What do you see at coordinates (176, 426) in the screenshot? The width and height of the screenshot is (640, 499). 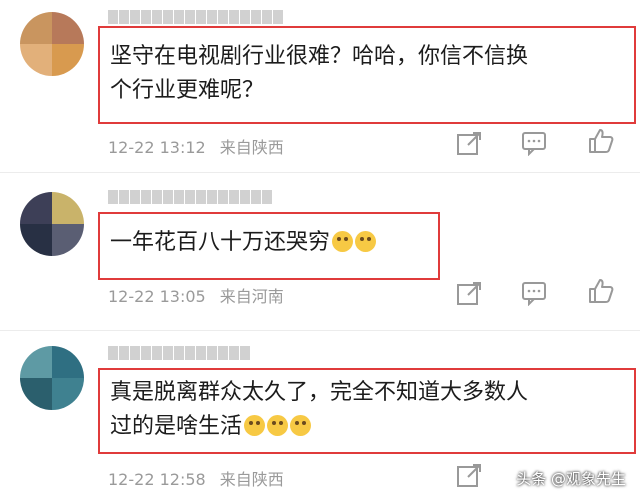 I see `comment-text: 过的是啥生活` at bounding box center [176, 426].